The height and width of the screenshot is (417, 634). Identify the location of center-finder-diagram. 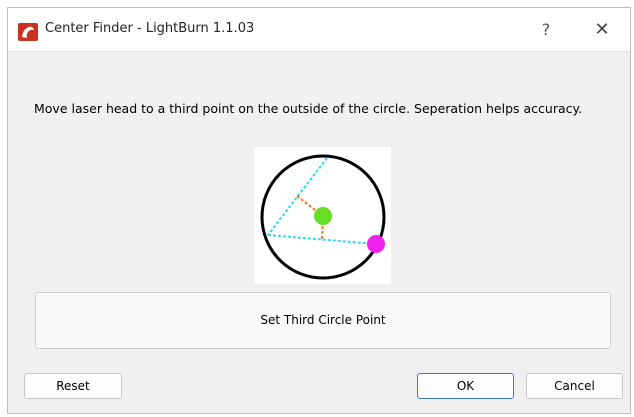
(322, 215).